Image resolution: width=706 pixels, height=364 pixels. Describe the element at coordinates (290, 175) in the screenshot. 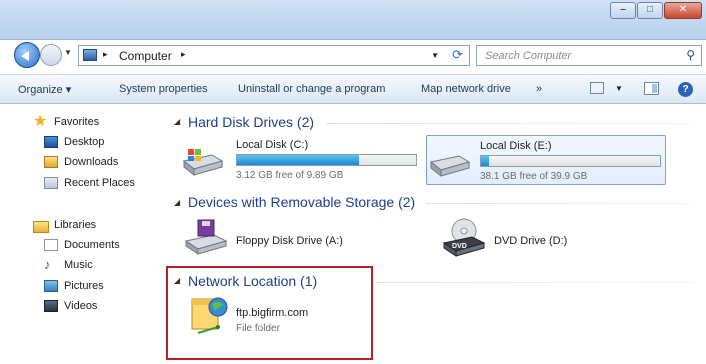

I see `drive-c-free-space: 3.12 GB free of 9.89 GB` at that location.